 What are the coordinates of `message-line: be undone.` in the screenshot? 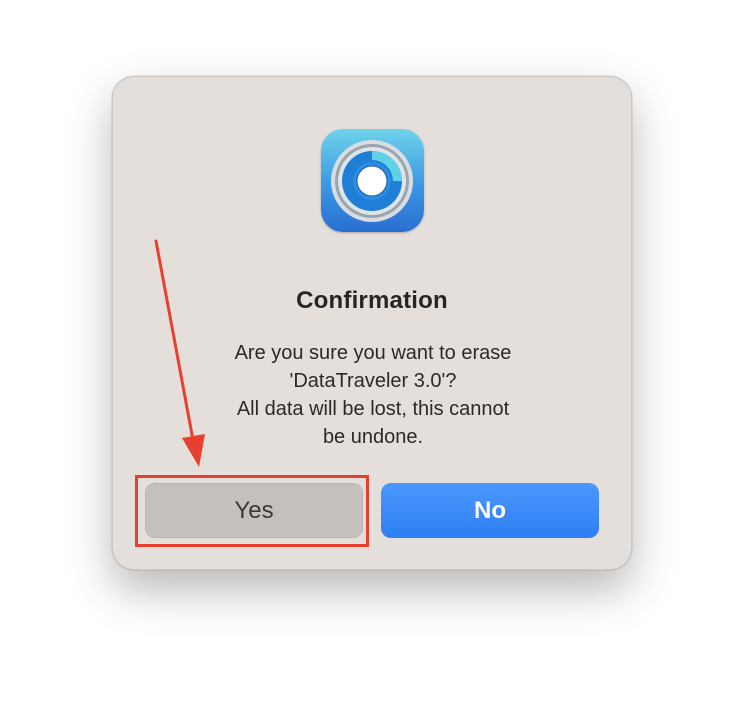 It's located at (373, 437).